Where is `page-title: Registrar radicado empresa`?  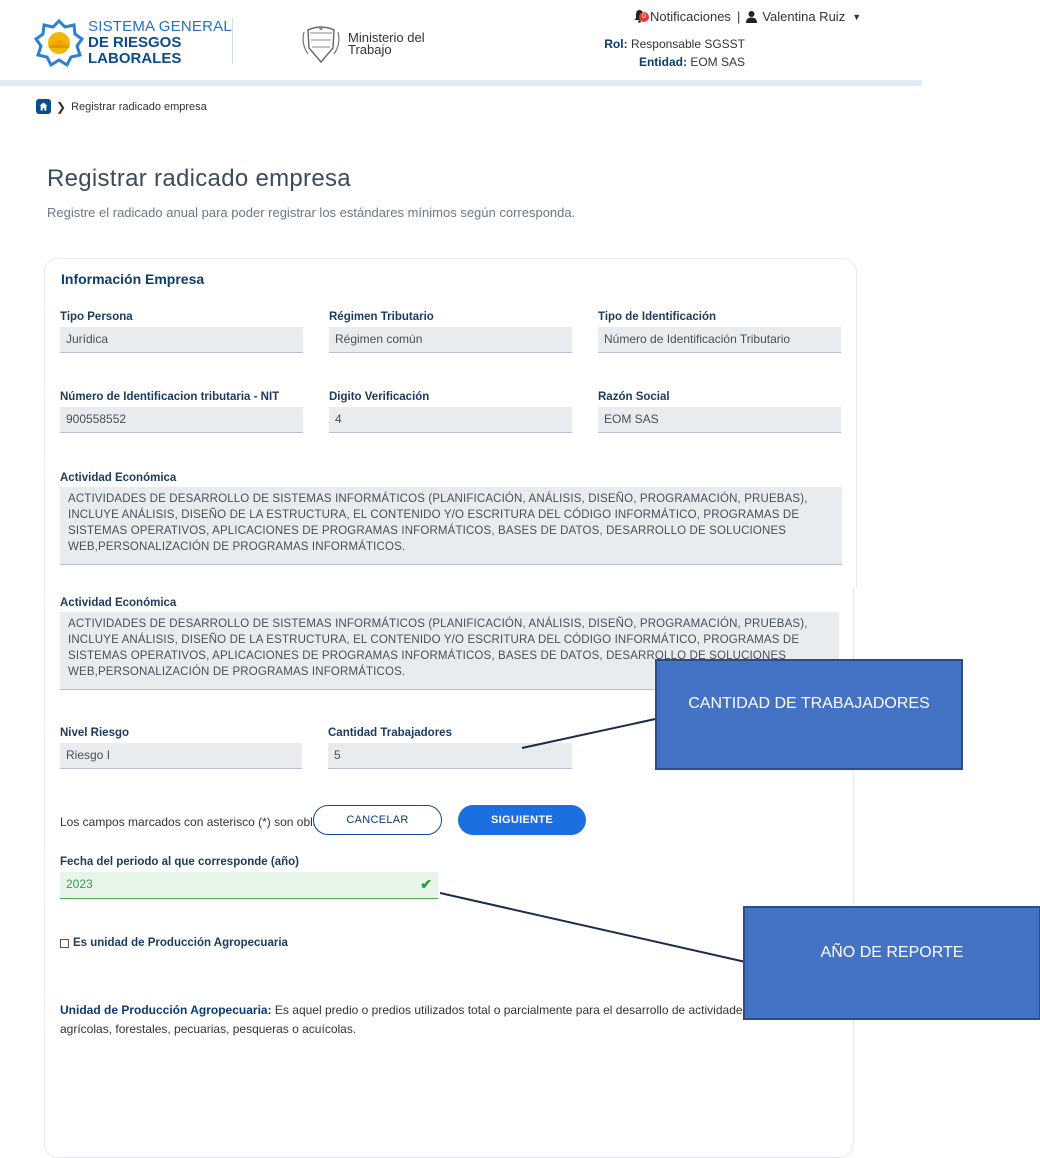 page-title: Registrar radicado empresa is located at coordinates (199, 178).